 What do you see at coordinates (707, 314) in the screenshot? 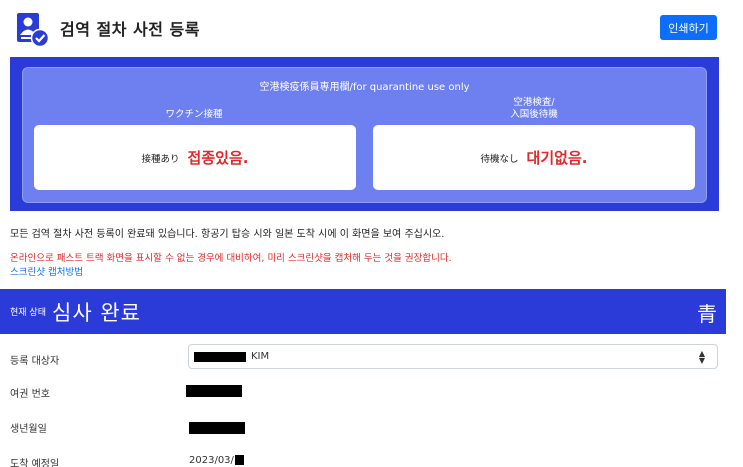
I see `status-color-label: 青` at bounding box center [707, 314].